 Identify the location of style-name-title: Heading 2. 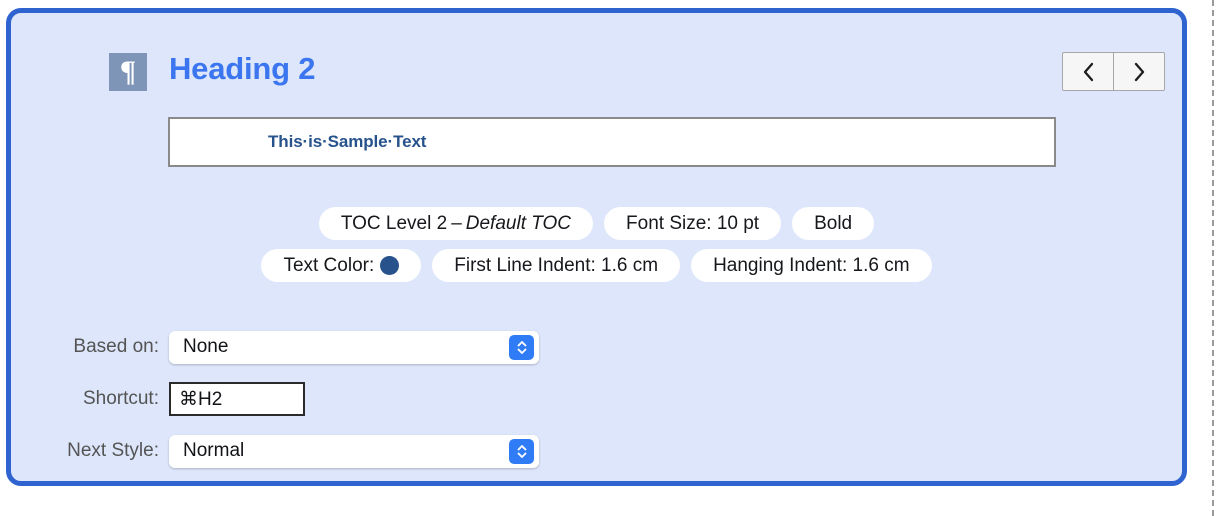
(242, 68).